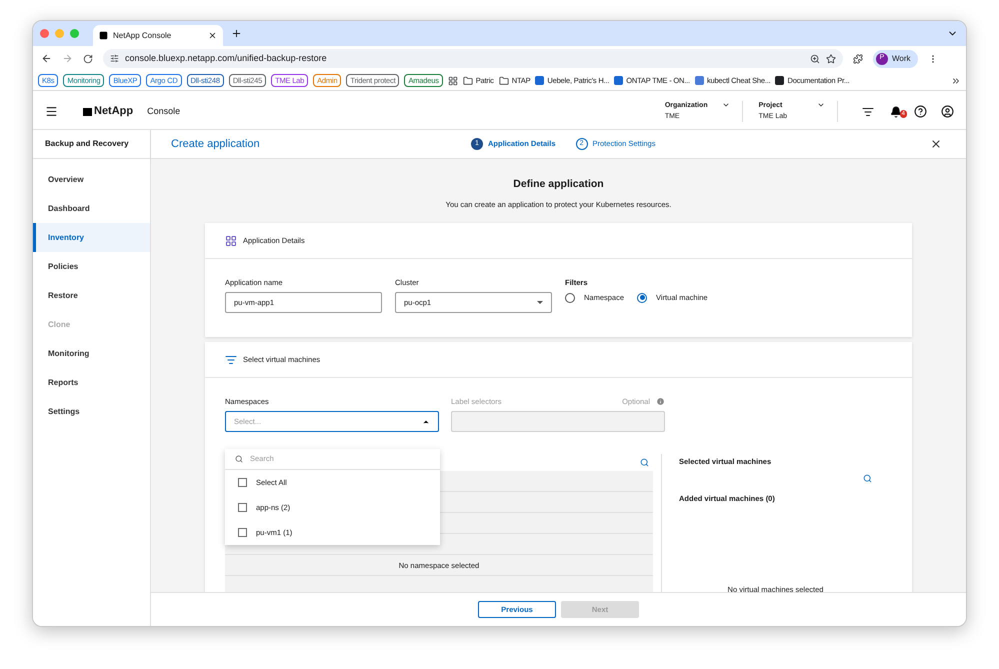 The image size is (999, 669). Describe the element at coordinates (473, 58) in the screenshot. I see `address-bar: console.bluexp.netapp.com/unified-backup-restore` at that location.